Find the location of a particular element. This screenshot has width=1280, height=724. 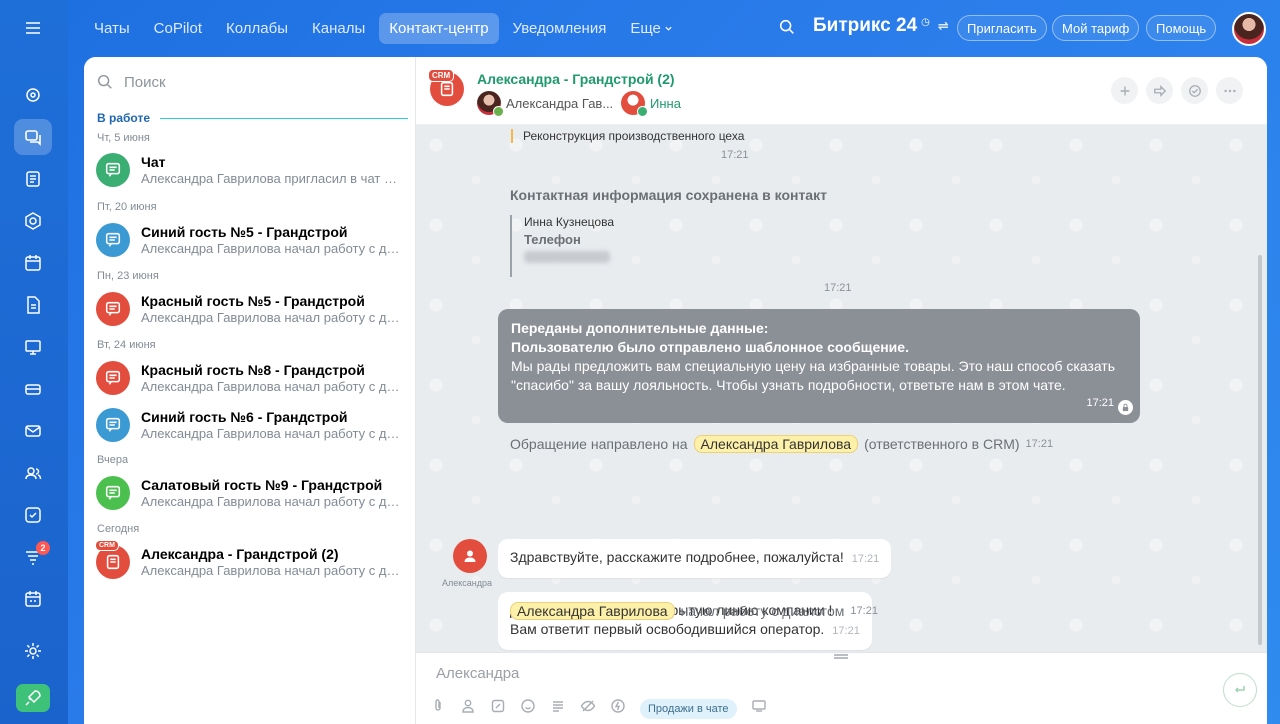

template-icon is located at coordinates (558, 708).